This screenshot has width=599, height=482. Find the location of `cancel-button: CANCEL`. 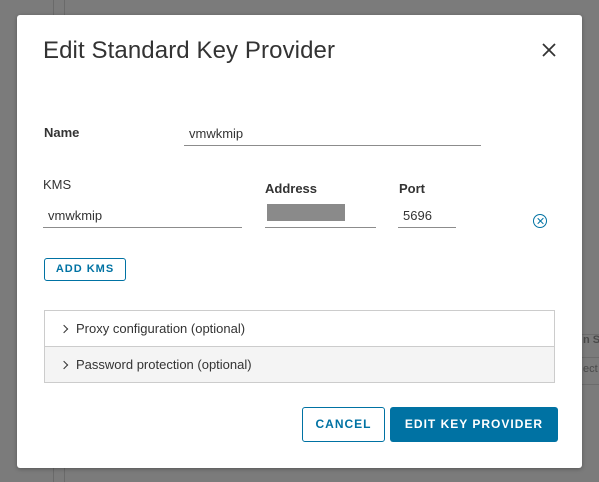

cancel-button: CANCEL is located at coordinates (343, 424).